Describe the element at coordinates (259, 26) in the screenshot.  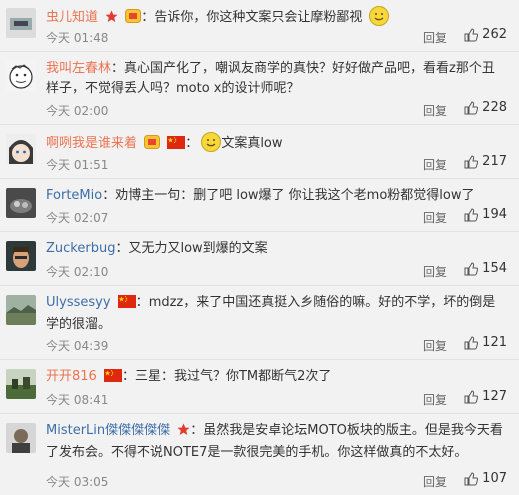
I see `comment-item: 虫儿知道 ：告诉你，你这种文案只会让摩粉鄙视 今天 01:48 回复 262` at that location.